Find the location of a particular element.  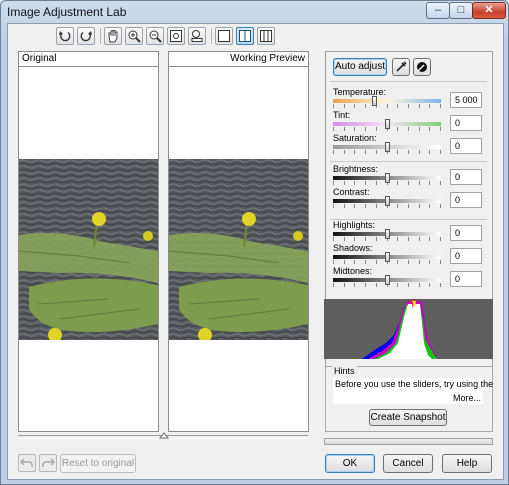

close-button: ✕ is located at coordinates (489, 10).